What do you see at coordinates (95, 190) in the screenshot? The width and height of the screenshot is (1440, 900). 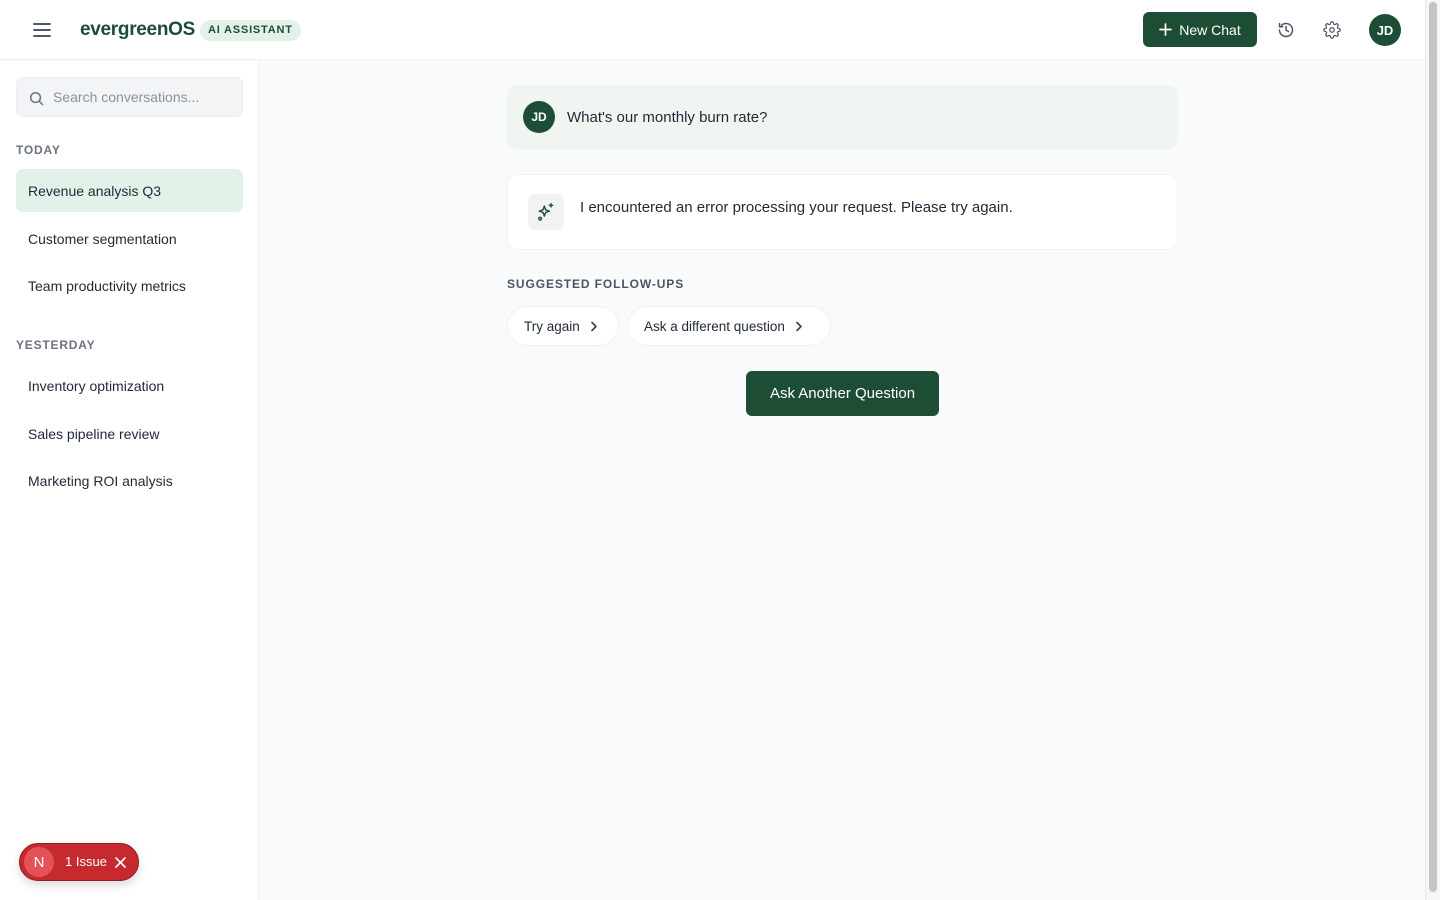 I see `conversation-label: Revenue analysis Q3` at bounding box center [95, 190].